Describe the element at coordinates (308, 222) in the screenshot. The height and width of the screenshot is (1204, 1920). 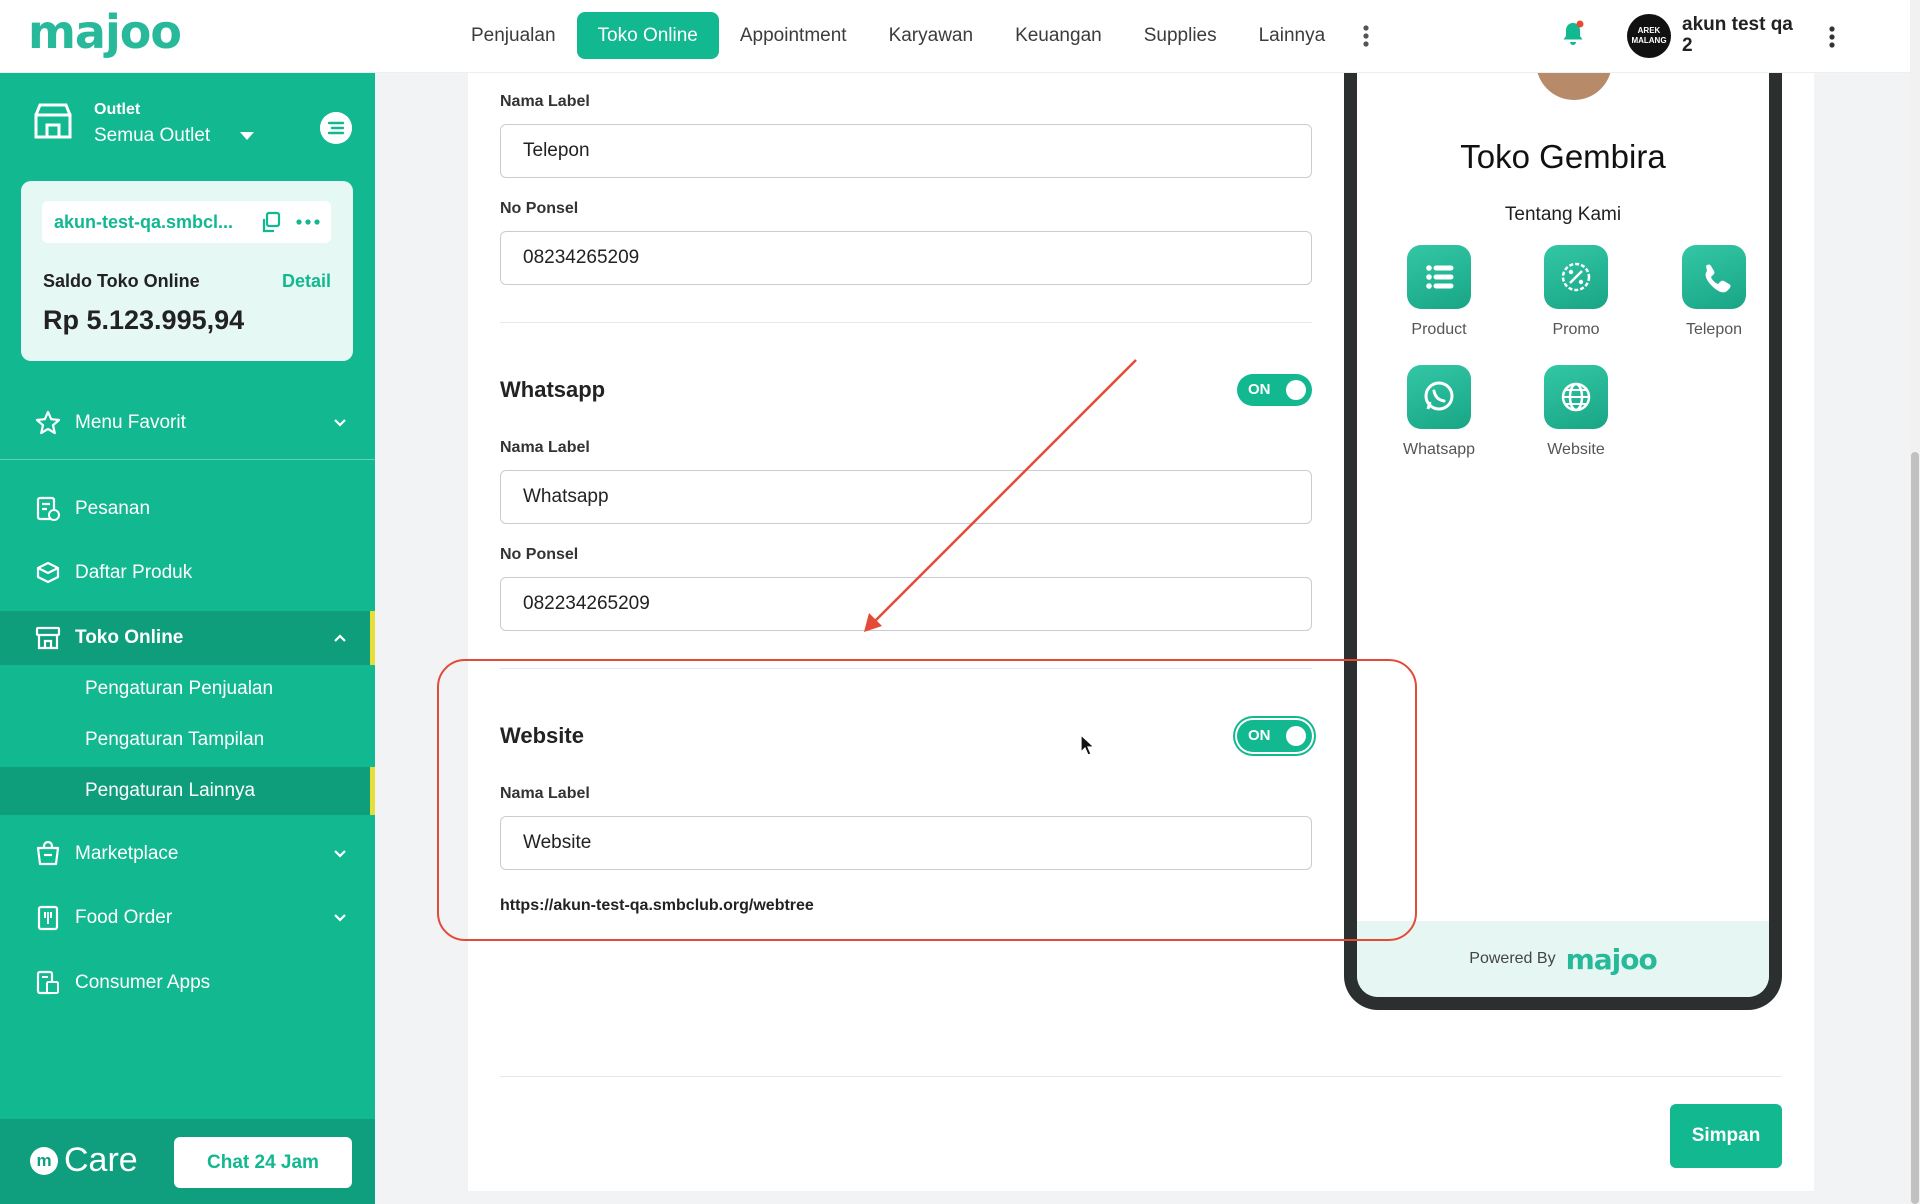
I see `more-horizontal-icon` at that location.